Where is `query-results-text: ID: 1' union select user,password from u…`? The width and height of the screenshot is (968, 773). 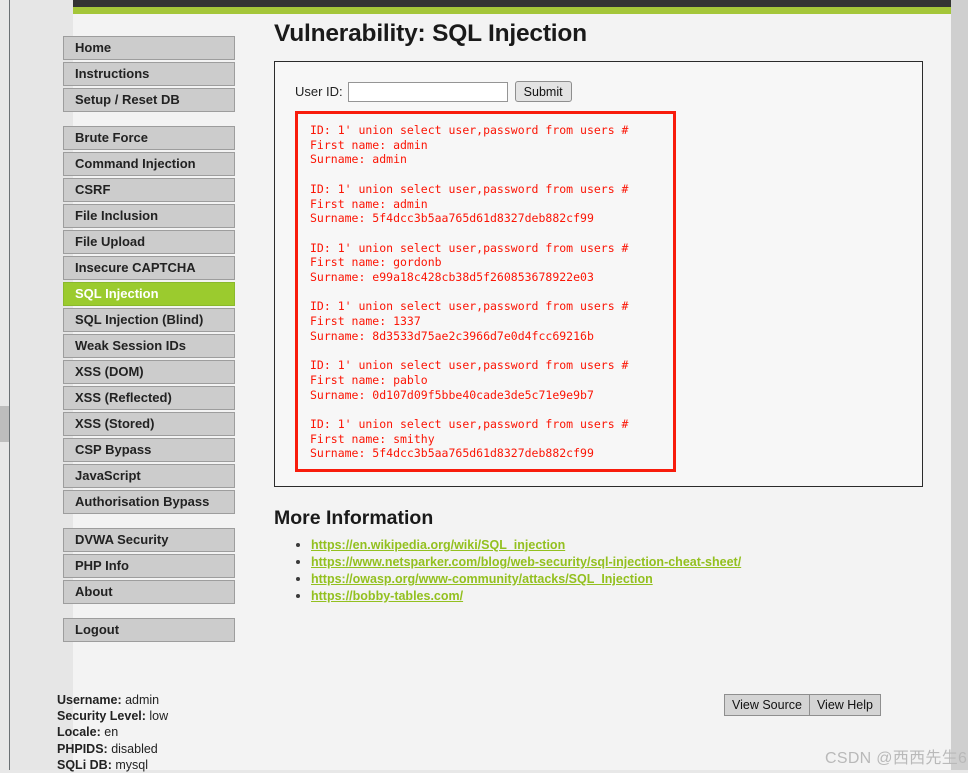
query-results-text: ID: 1' union select user,password from u… is located at coordinates (469, 292).